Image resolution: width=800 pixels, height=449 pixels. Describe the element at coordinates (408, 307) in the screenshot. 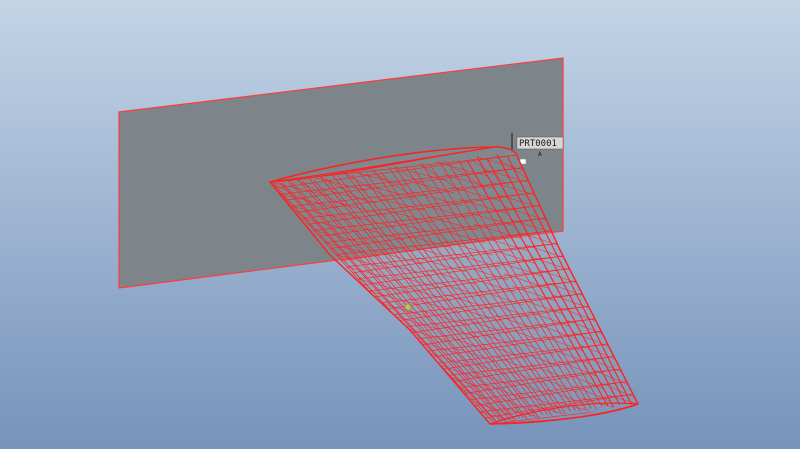

I see `selected-point-marker` at that location.